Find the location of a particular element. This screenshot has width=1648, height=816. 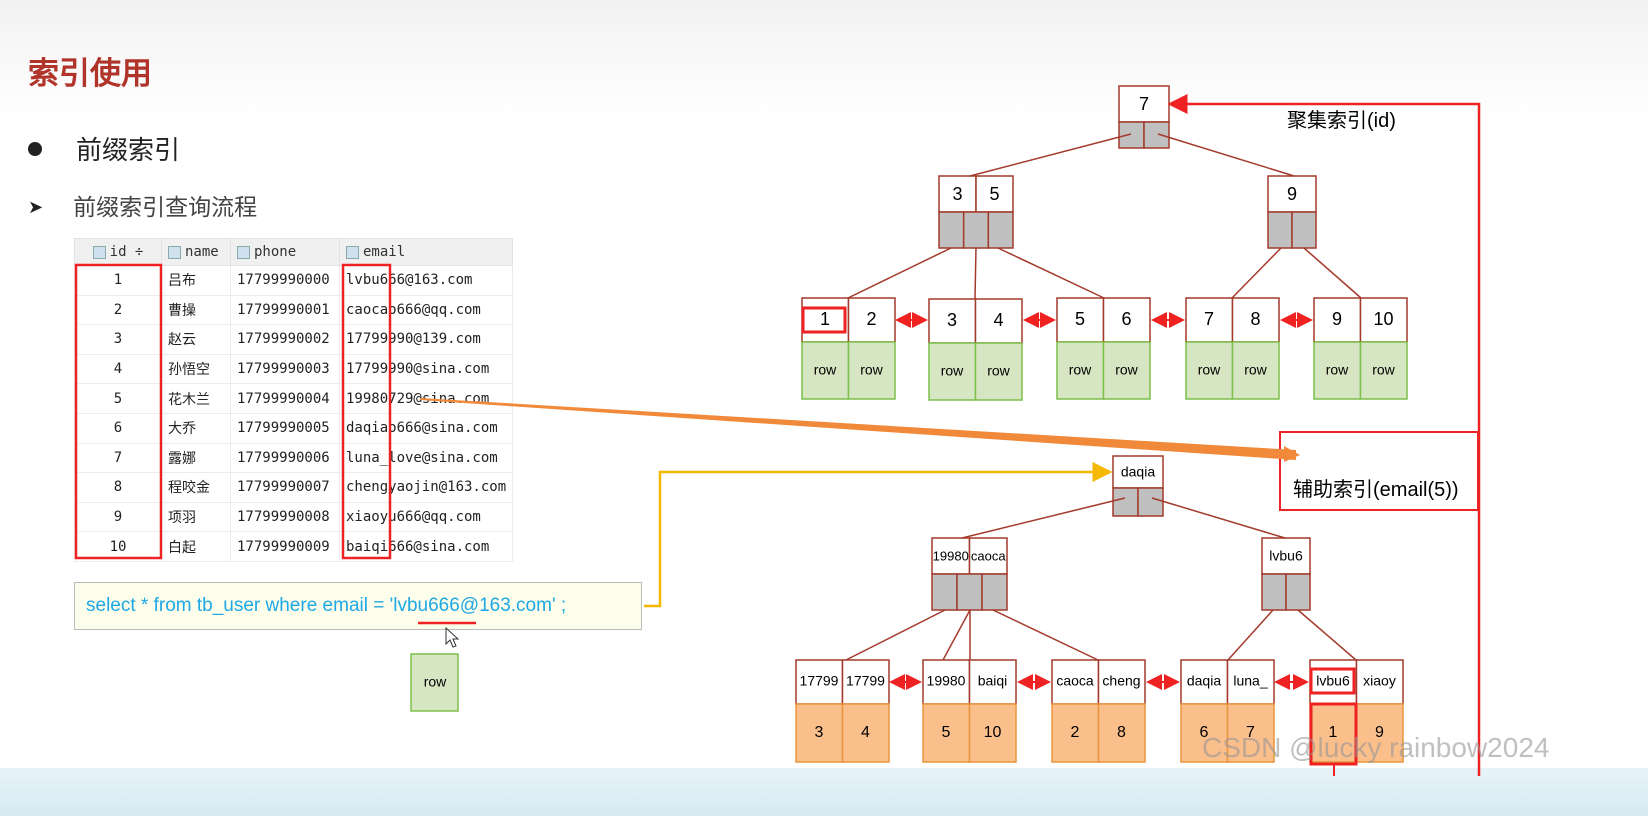

clustered-leaf-key: 10 is located at coordinates (1383, 319).